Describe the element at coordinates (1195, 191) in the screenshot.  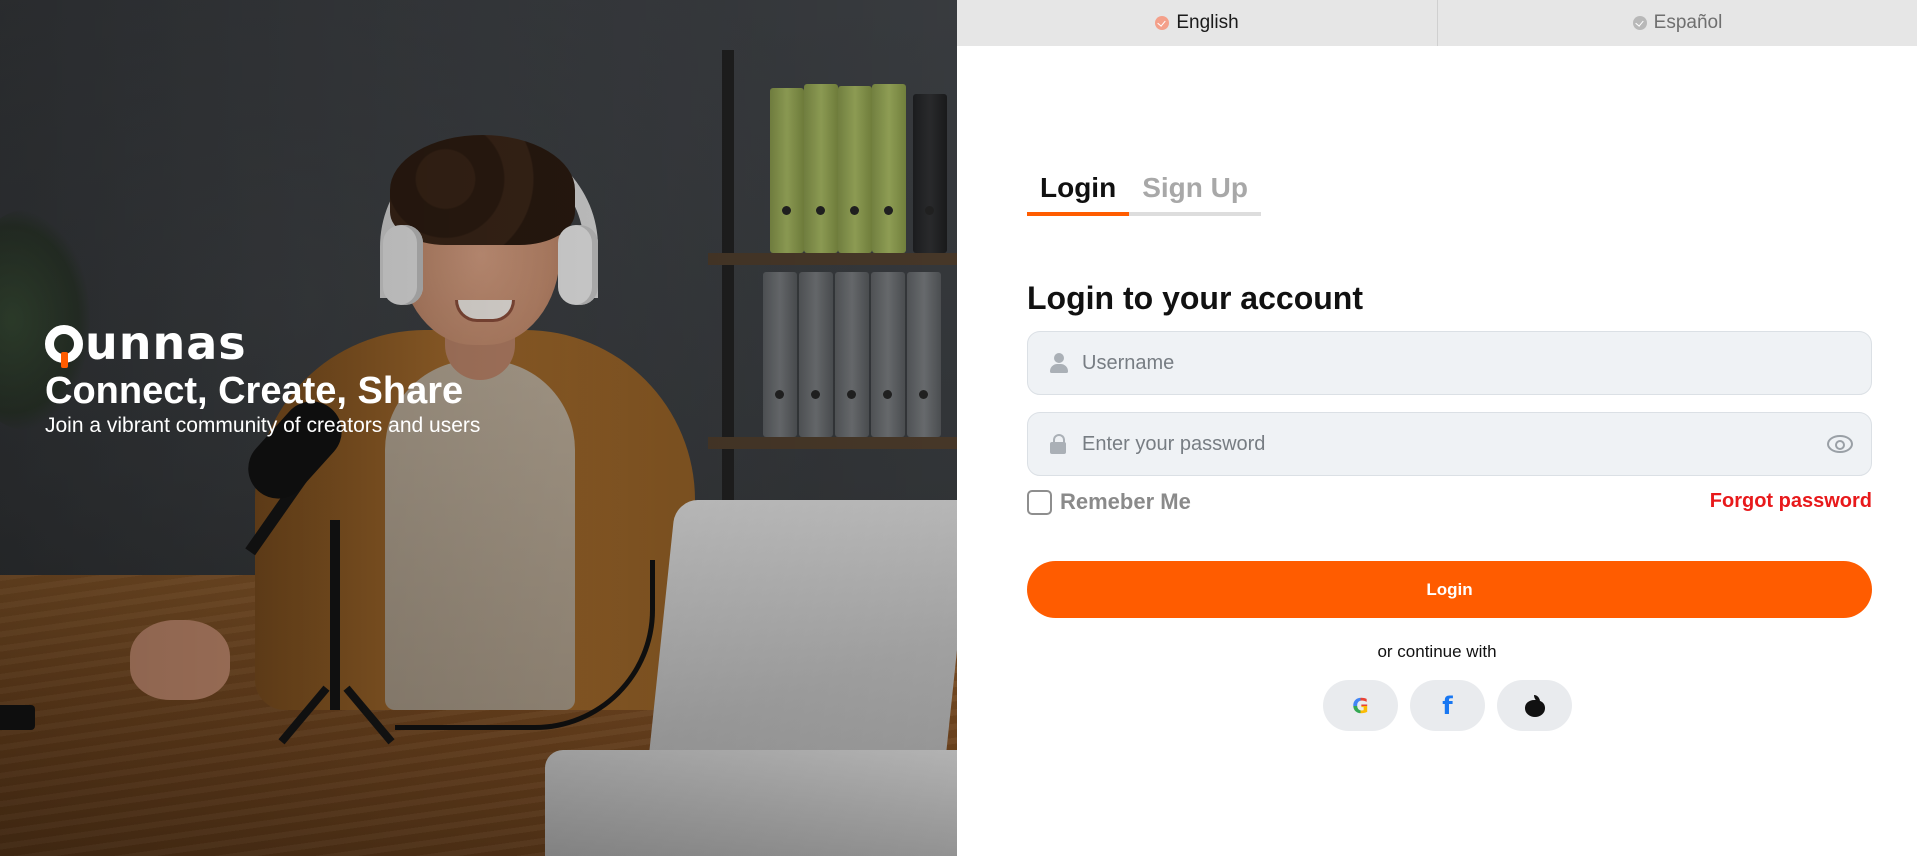
I see `tab-sign-up: Sign Up` at that location.